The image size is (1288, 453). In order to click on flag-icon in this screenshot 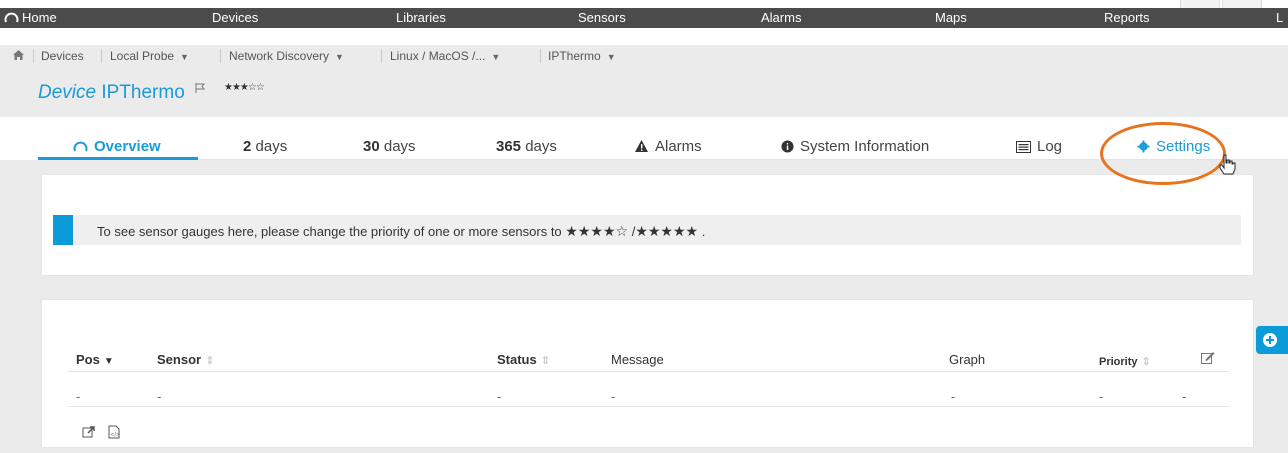, I will do `click(200, 90)`.